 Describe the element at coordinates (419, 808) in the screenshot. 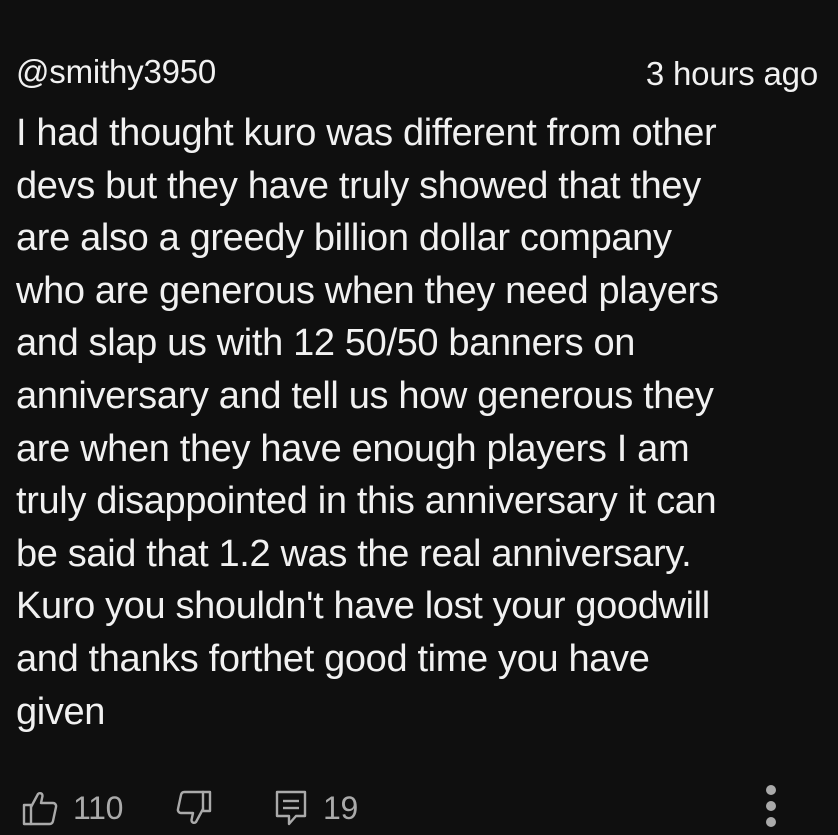

I see `comment-actions: 110 19` at that location.